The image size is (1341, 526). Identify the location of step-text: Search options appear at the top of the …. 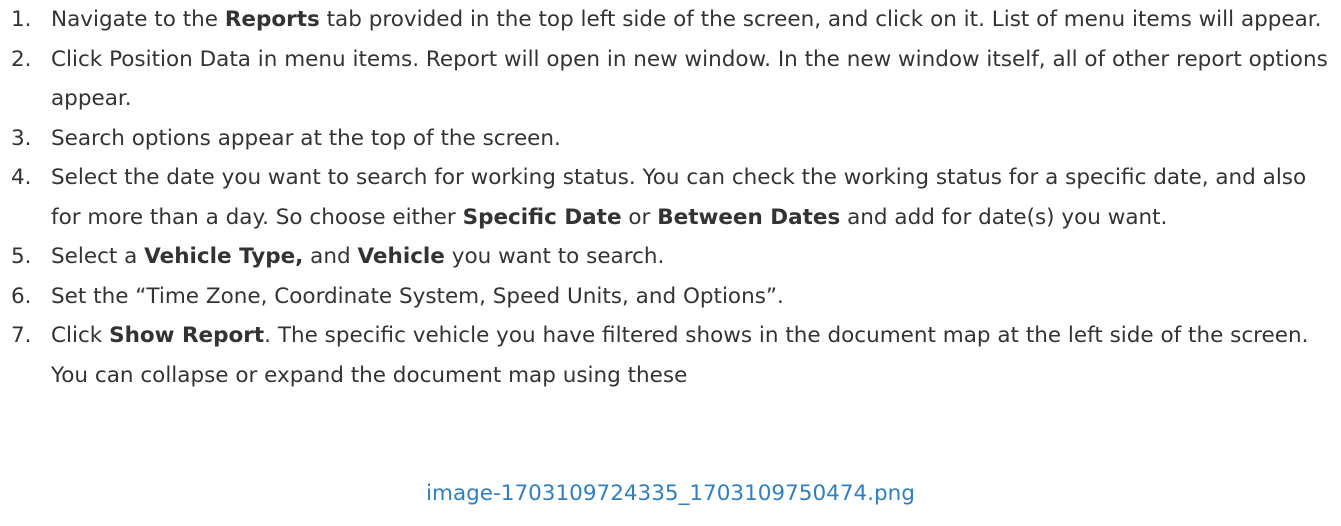
(306, 138).